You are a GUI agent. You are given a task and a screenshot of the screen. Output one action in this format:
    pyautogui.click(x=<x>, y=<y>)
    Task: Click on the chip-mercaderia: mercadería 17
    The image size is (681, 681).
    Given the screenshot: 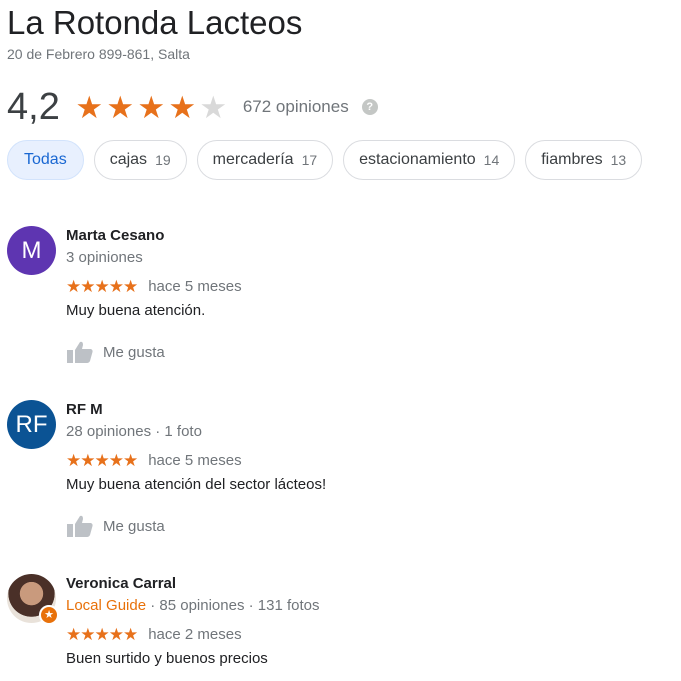 What is the action you would take?
    pyautogui.click(x=265, y=160)
    